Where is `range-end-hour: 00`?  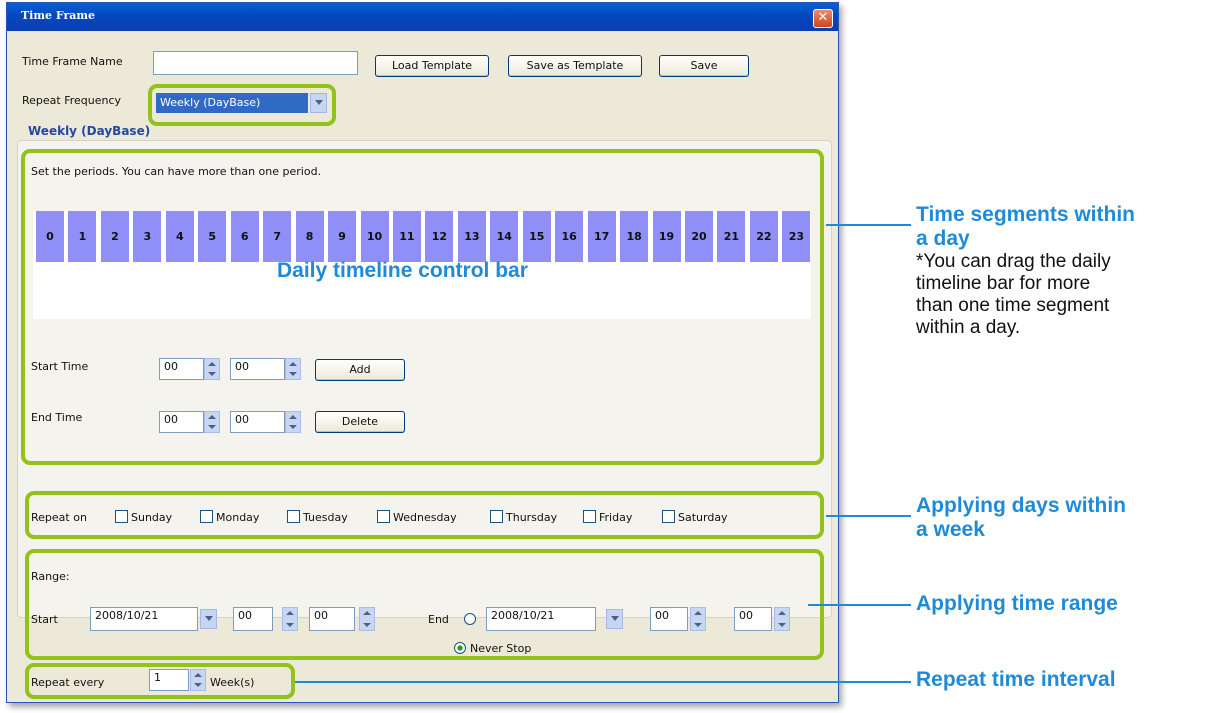 range-end-hour: 00 is located at coordinates (669, 619).